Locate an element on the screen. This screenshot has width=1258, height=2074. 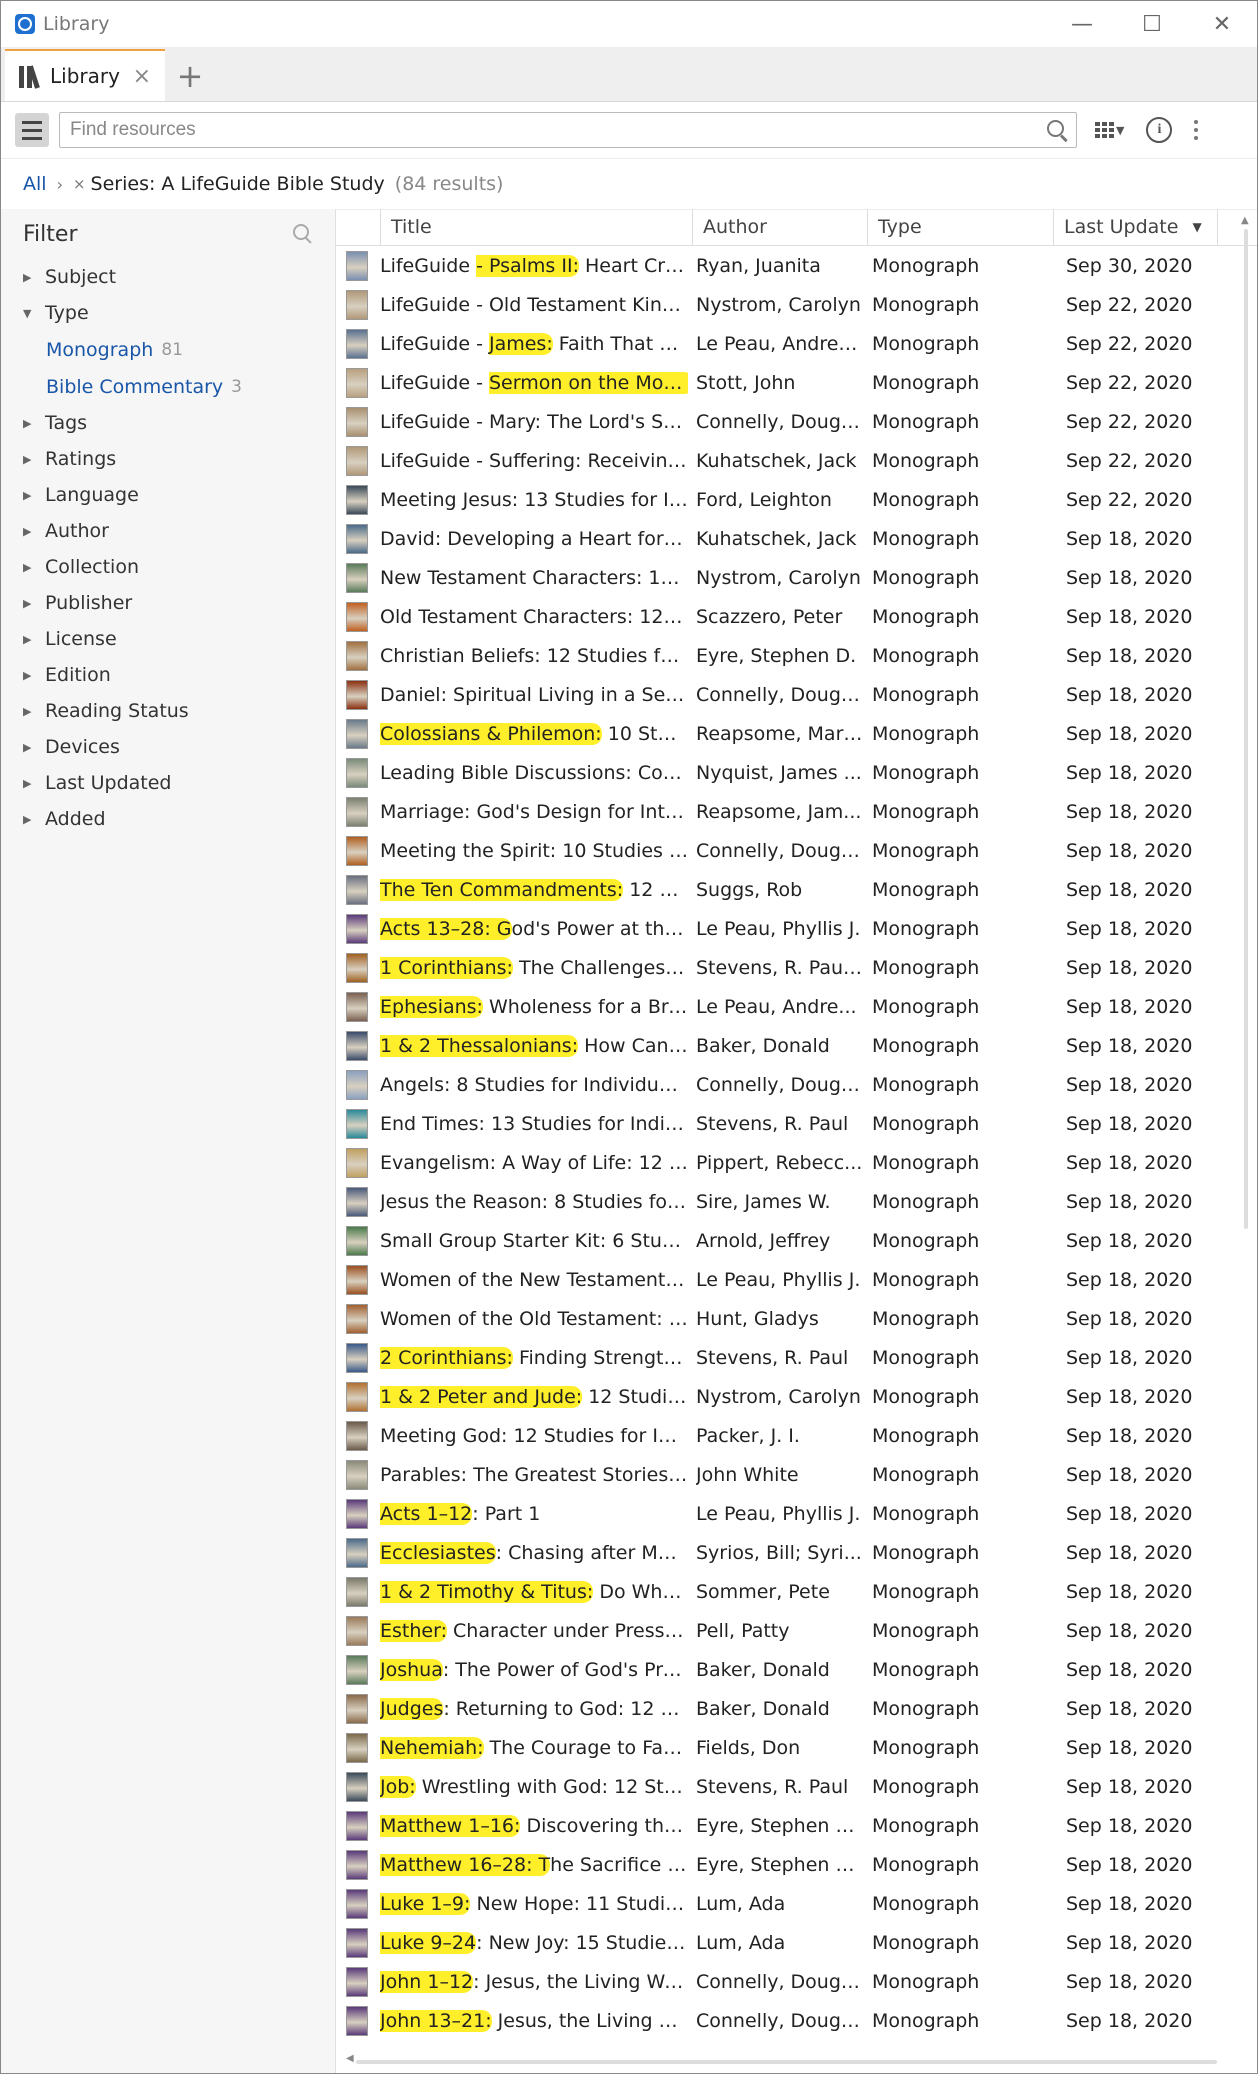
search-box is located at coordinates (568, 130).